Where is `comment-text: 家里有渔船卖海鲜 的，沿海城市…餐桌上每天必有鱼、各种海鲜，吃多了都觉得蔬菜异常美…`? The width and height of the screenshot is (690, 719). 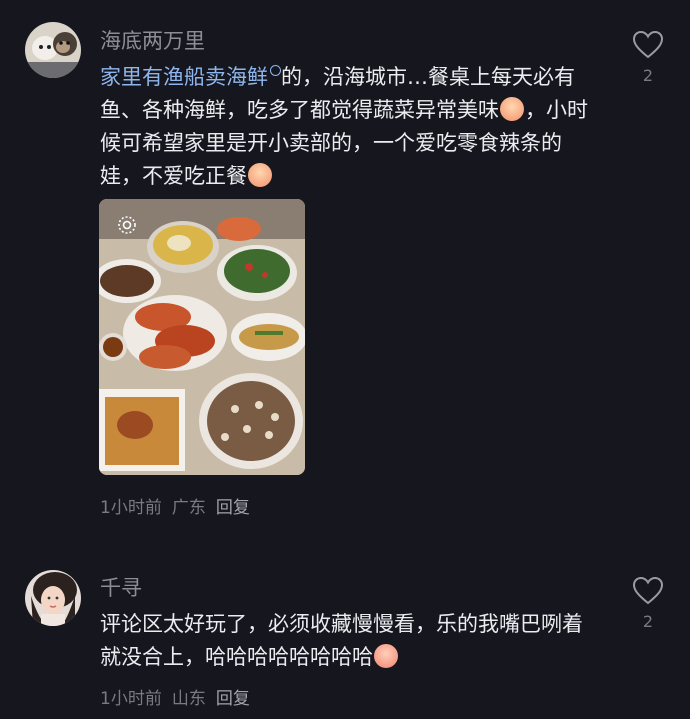
comment-text: 家里有渔船卖海鲜 的，沿海城市…餐桌上每天必有鱼、各种海鲜，吃多了都觉得蔬菜异常美… is located at coordinates (344, 126).